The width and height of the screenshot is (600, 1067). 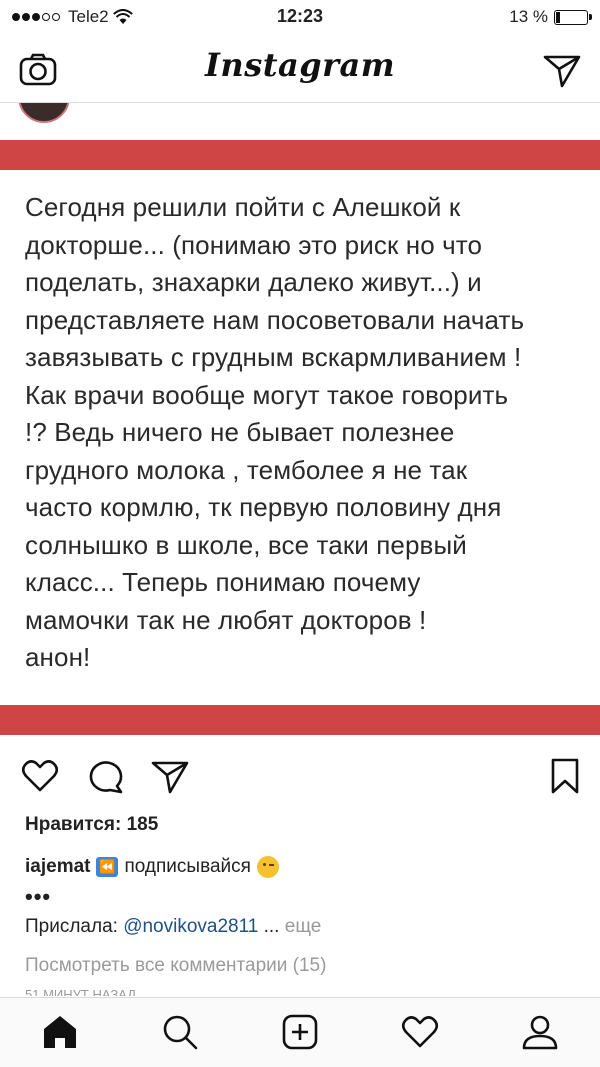 I want to click on add-post-icon, so click(x=300, y=1032).